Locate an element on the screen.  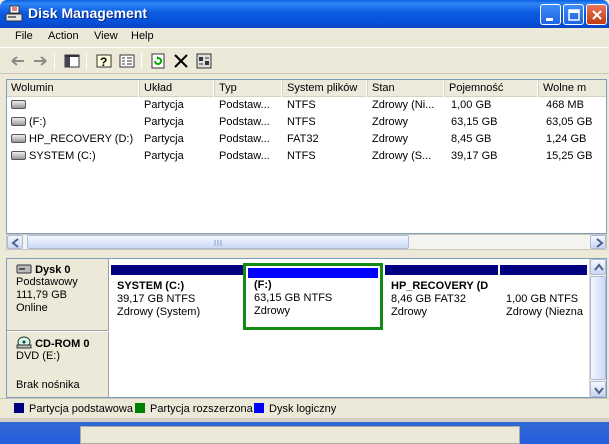
cell-layout: Partycja is located at coordinates (164, 105).